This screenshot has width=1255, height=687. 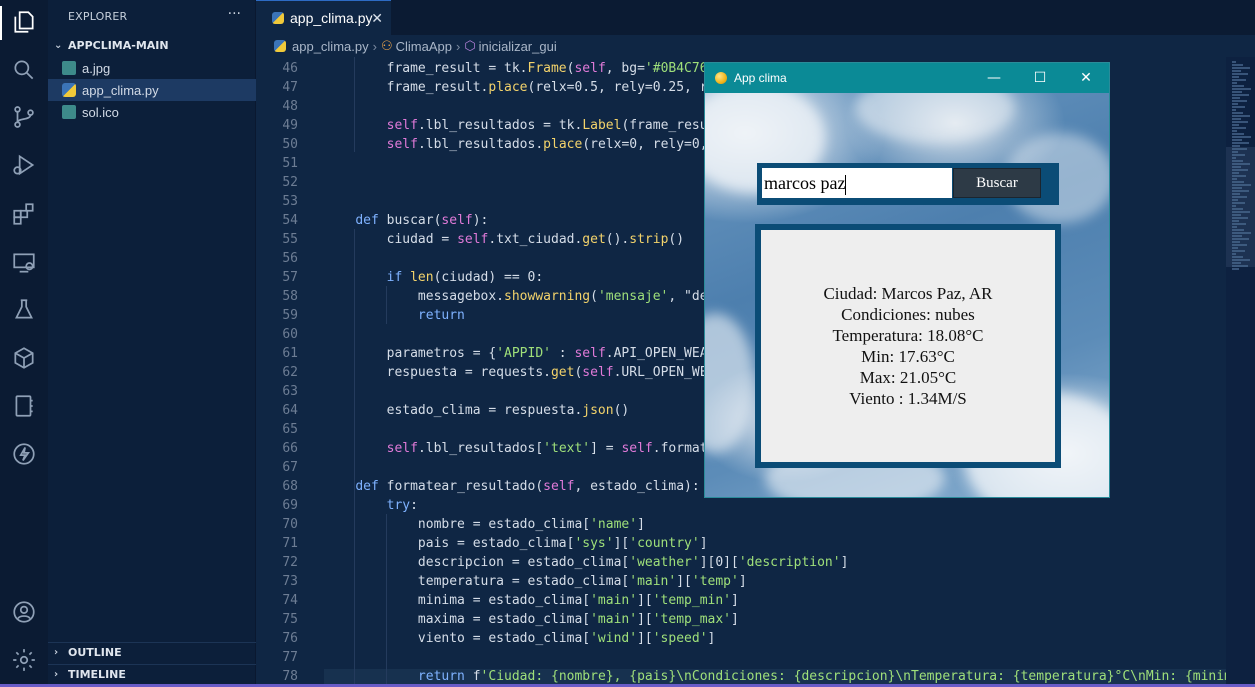 What do you see at coordinates (290, 543) in the screenshot?
I see `line-number: 71` at bounding box center [290, 543].